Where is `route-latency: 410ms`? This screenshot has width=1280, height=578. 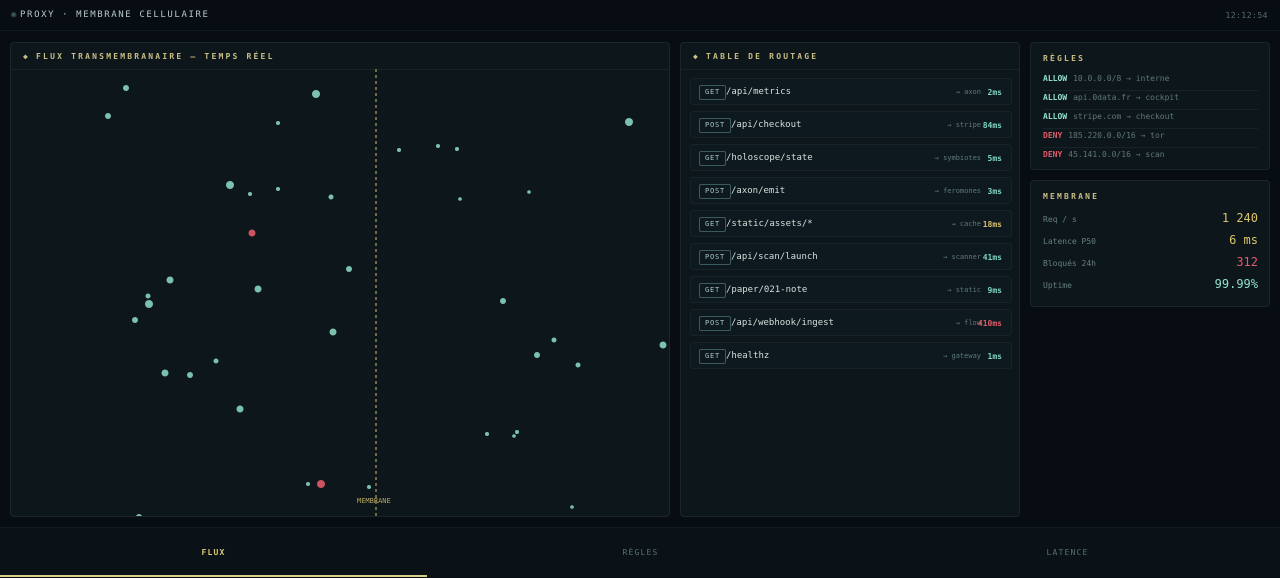
route-latency: 410ms is located at coordinates (989, 323).